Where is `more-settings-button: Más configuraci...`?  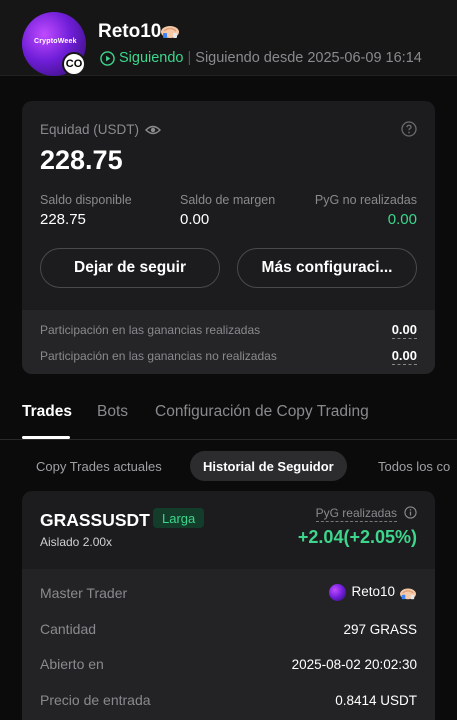 more-settings-button: Más configuraci... is located at coordinates (327, 268).